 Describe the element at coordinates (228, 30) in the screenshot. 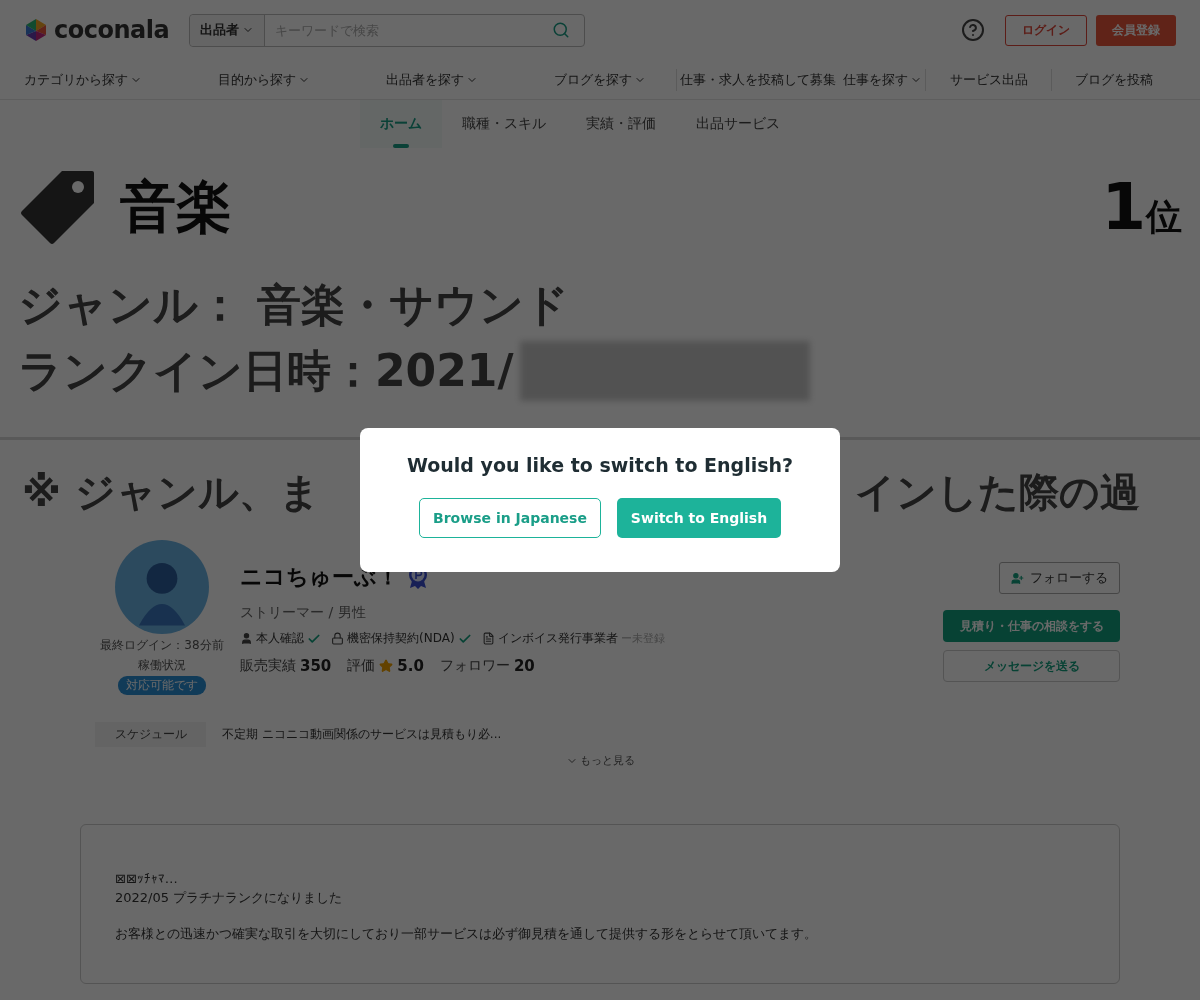

I see `search-scope-dropdown: 出品者` at that location.